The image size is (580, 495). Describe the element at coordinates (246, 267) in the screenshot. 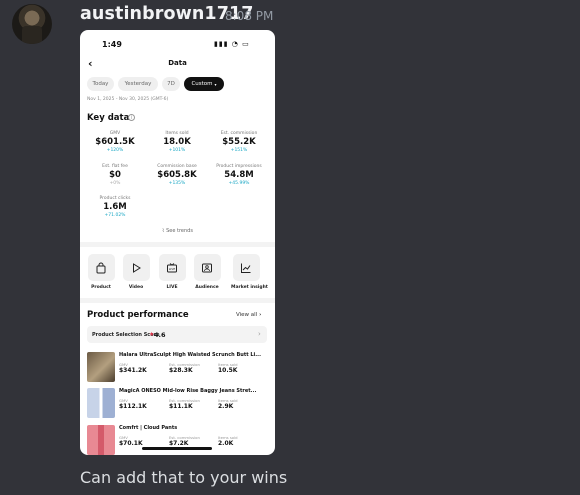

I see `chart-icon` at that location.